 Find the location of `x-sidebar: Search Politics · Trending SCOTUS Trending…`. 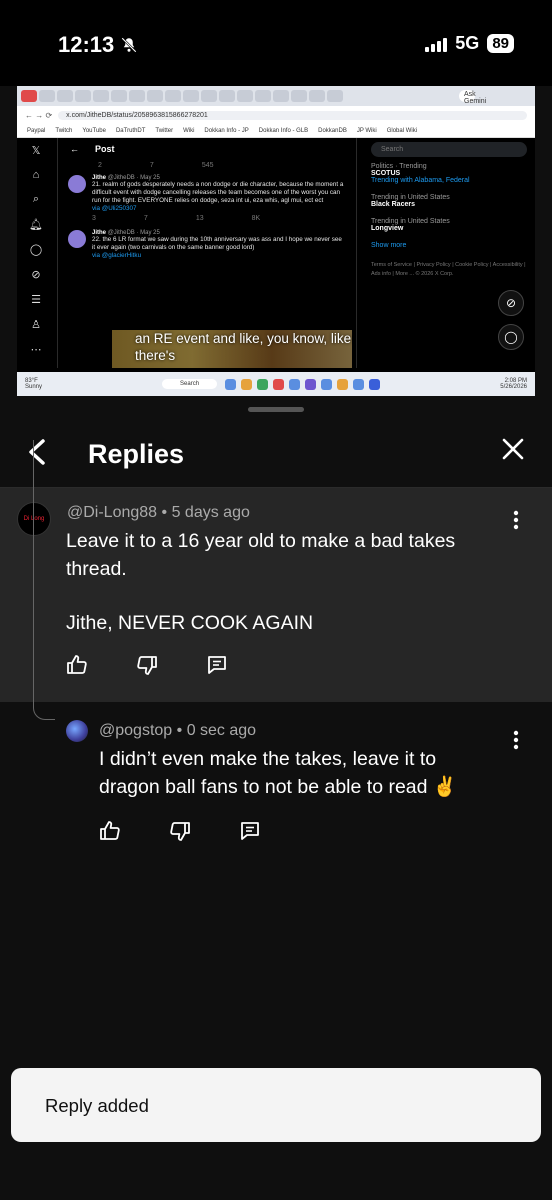

x-sidebar: Search Politics · Trending SCOTUS Trending… is located at coordinates (449, 253).